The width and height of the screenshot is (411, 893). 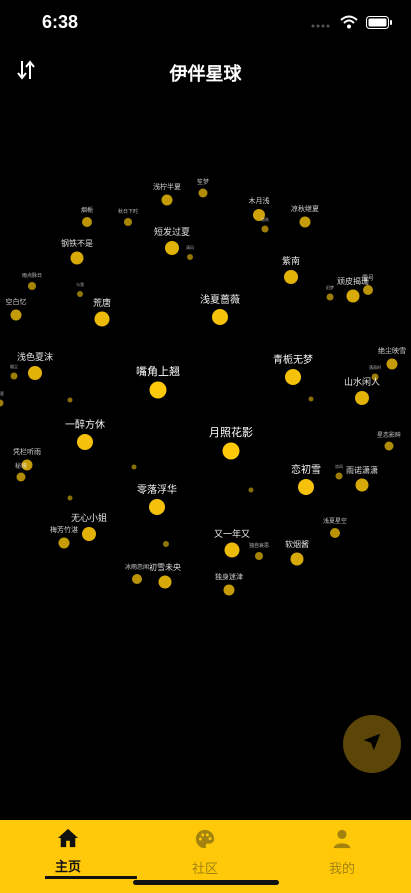 What do you see at coordinates (229, 577) in the screenshot?
I see `star-label: 独身迷津` at bounding box center [229, 577].